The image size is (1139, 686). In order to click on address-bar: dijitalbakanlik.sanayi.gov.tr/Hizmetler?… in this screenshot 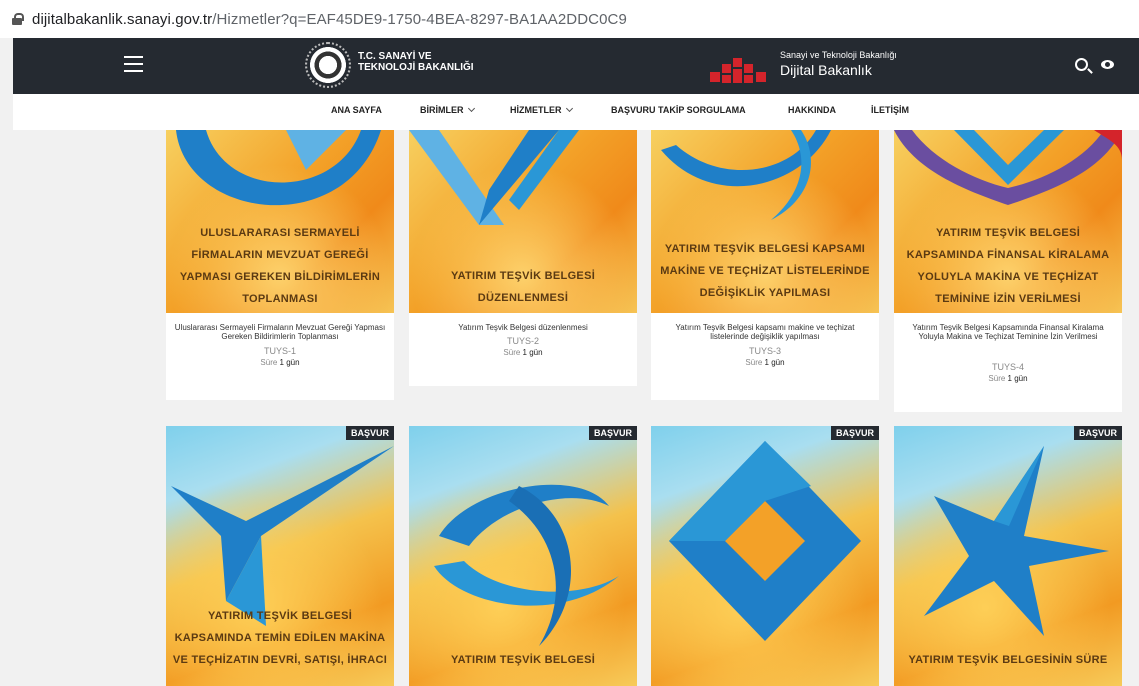, I will do `click(569, 19)`.